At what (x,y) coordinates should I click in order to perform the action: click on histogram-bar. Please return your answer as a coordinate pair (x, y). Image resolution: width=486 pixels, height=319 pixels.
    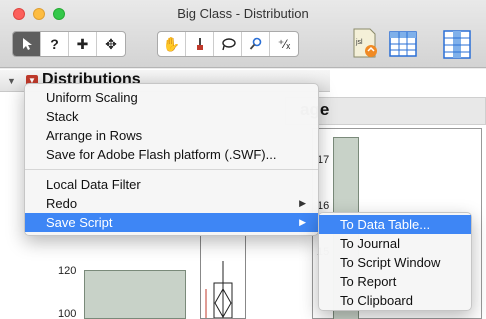
    Looking at the image, I should click on (135, 294).